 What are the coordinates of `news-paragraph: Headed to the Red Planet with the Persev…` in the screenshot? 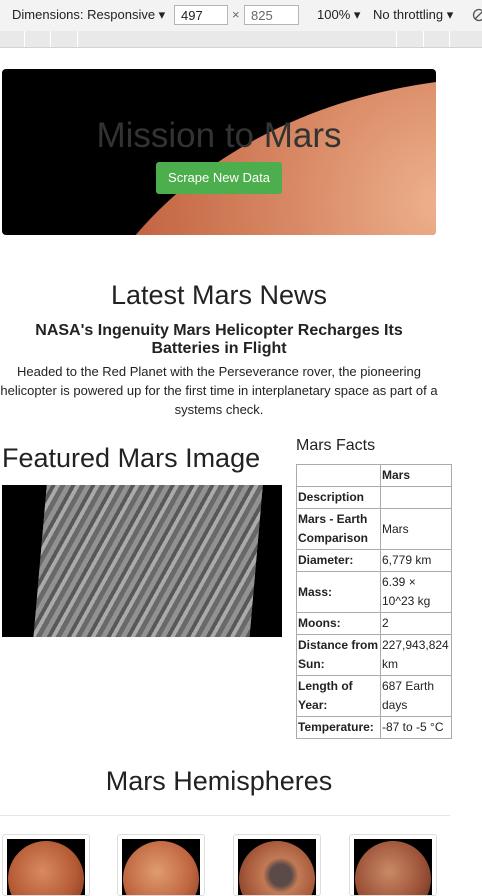 It's located at (219, 390).